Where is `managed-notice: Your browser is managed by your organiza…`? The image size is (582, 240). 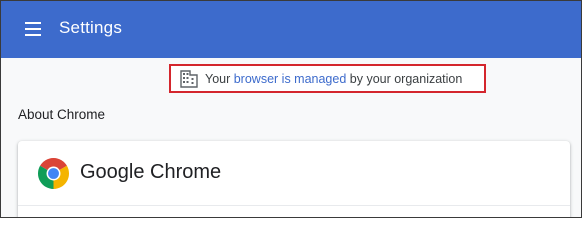
managed-notice: Your browser is managed by your organiza… is located at coordinates (327, 78).